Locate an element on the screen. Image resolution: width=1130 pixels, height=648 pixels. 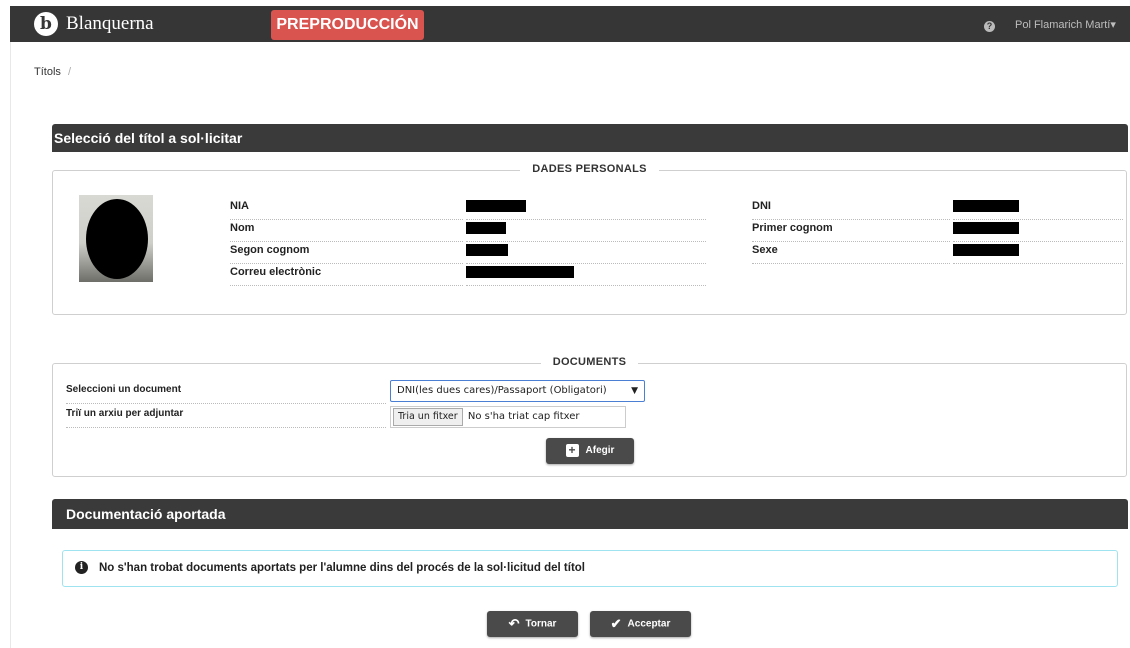
breadcrumb: Títols / is located at coordinates (52, 72).